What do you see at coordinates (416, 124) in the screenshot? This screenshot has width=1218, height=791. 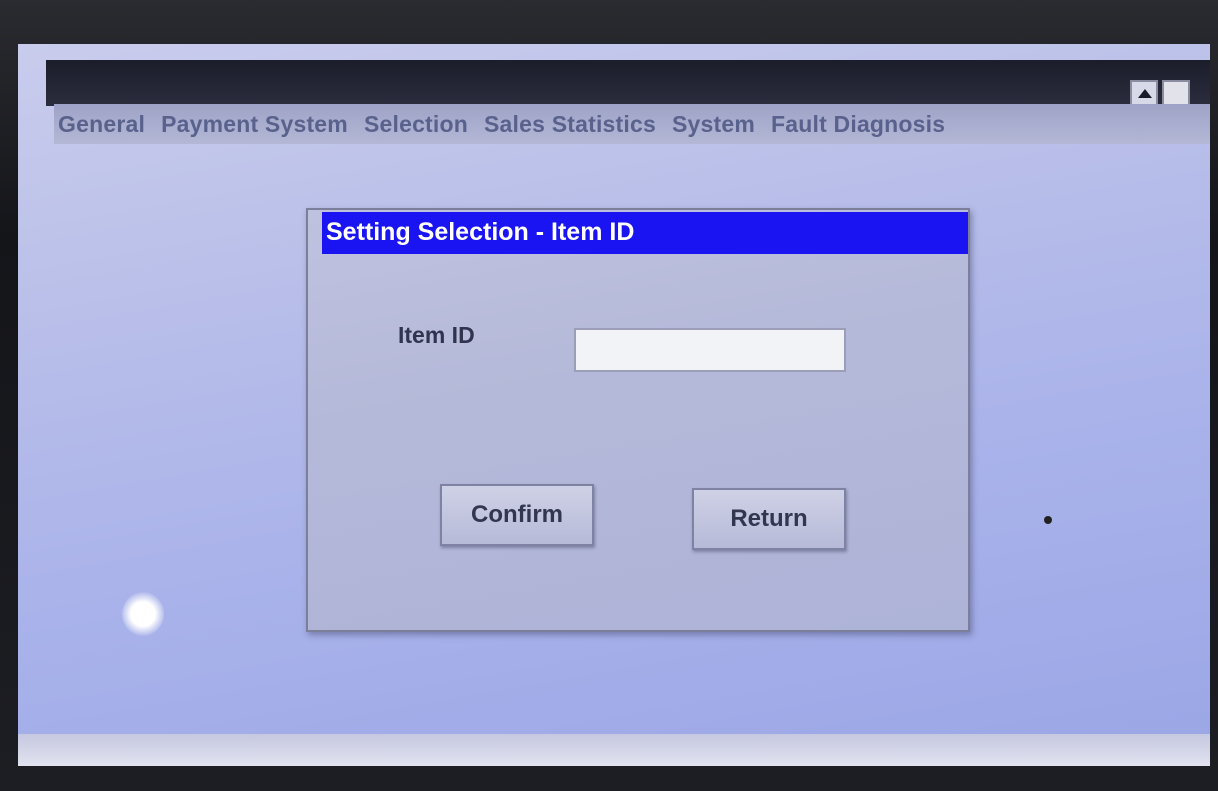 I see `menu-item-selection: Selection` at bounding box center [416, 124].